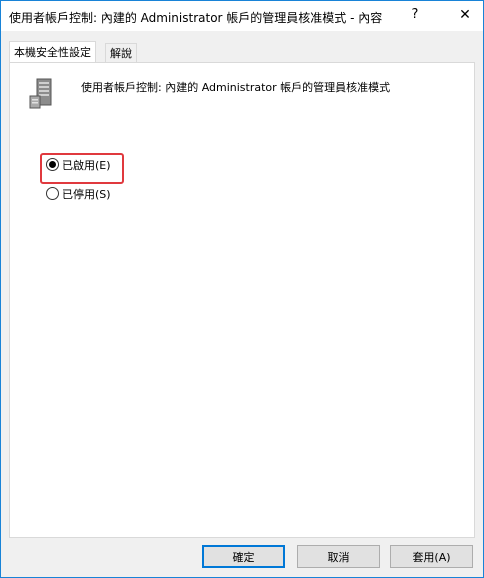 Image resolution: width=484 pixels, height=578 pixels. What do you see at coordinates (243, 556) in the screenshot?
I see `ok-button: 確定` at bounding box center [243, 556].